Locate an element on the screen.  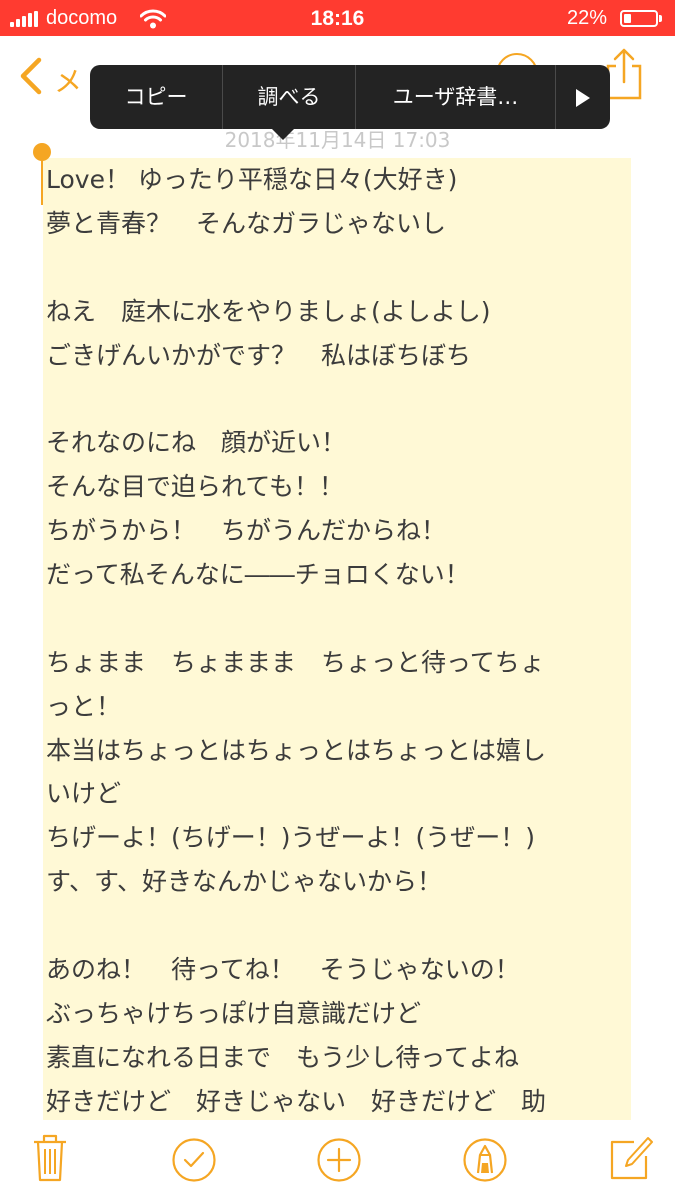
play-arrow-icon is located at coordinates (583, 98).